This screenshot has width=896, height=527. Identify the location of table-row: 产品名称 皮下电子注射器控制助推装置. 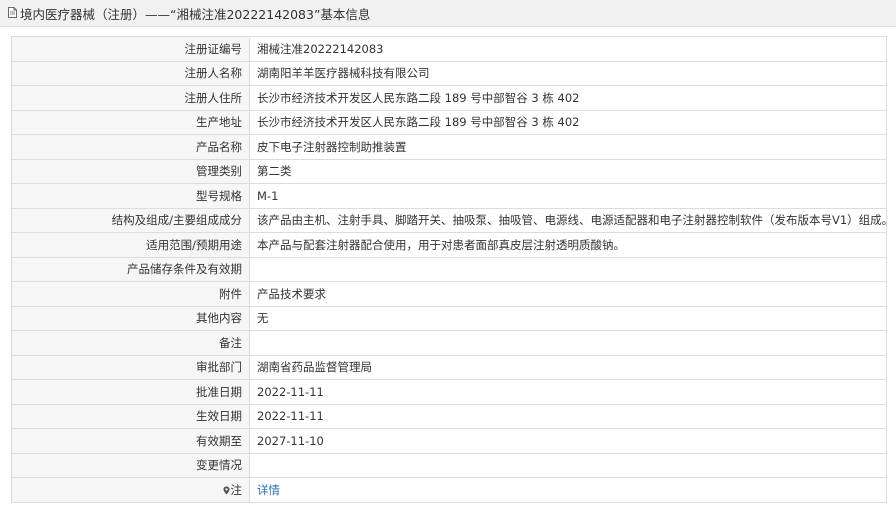
(449, 147).